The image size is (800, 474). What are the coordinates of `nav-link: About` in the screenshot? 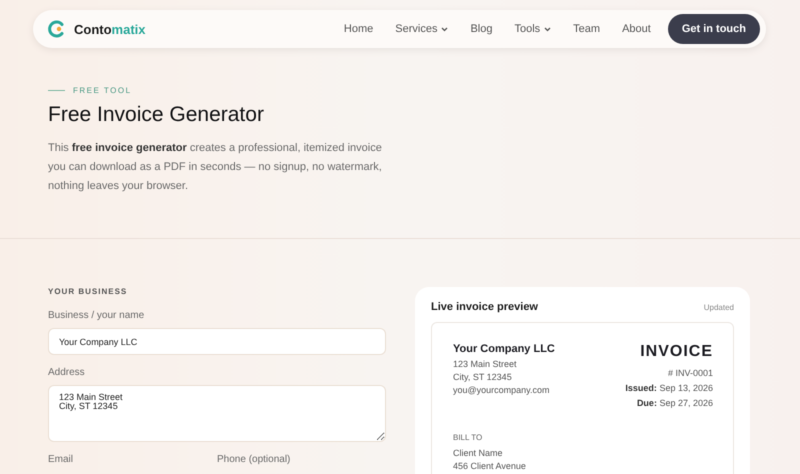 It's located at (636, 29).